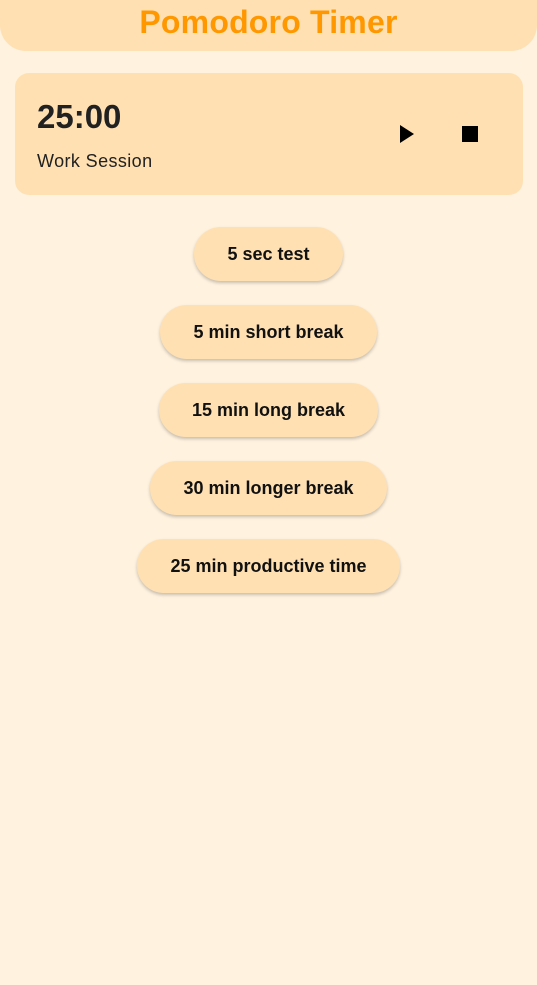 The image size is (537, 985). I want to click on play-button, so click(407, 134).